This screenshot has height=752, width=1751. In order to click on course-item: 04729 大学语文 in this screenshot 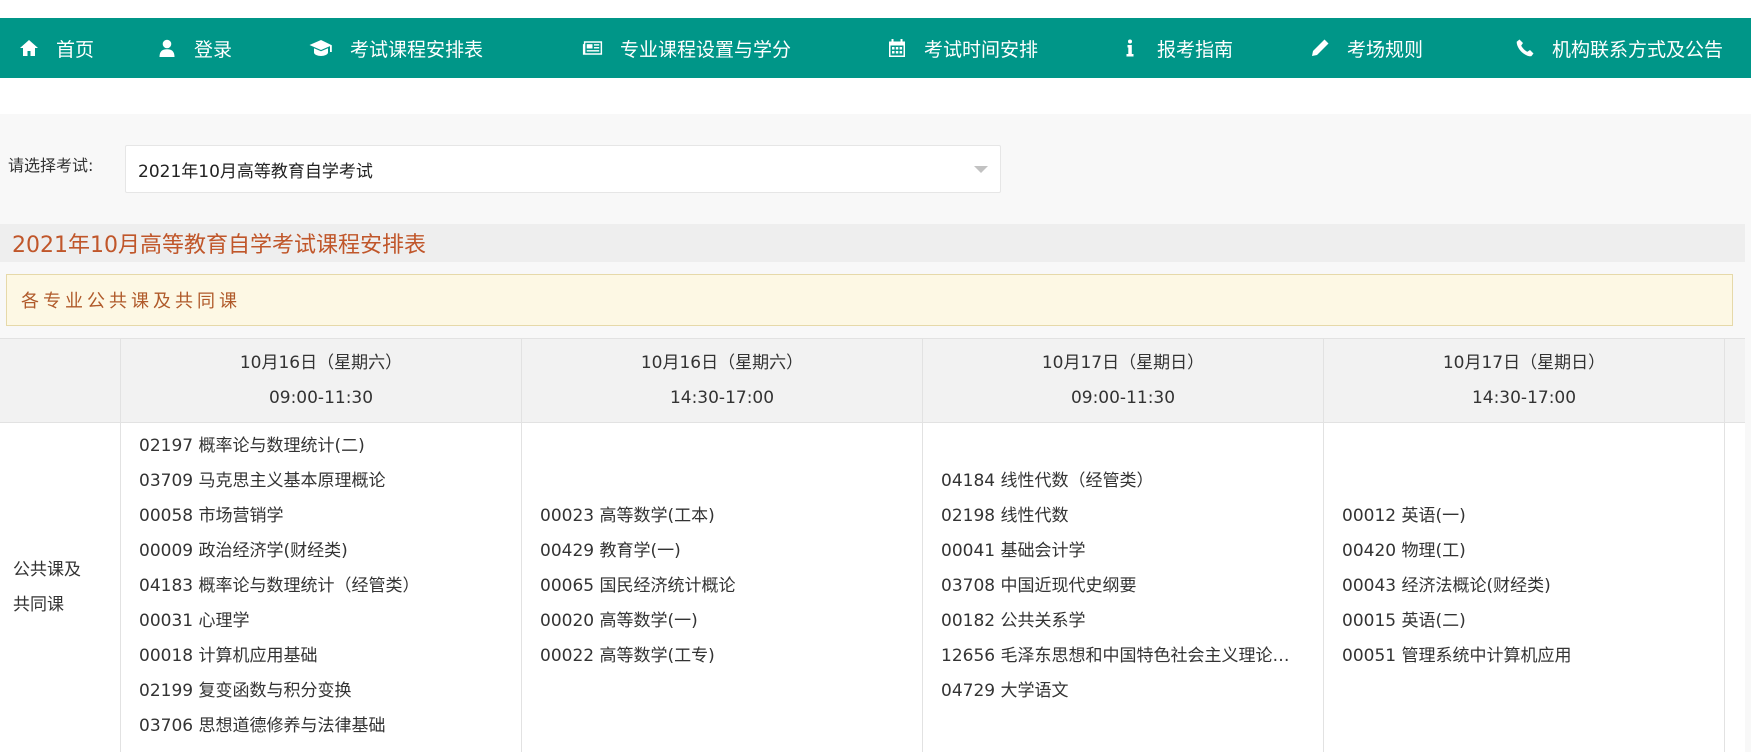, I will do `click(1005, 691)`.